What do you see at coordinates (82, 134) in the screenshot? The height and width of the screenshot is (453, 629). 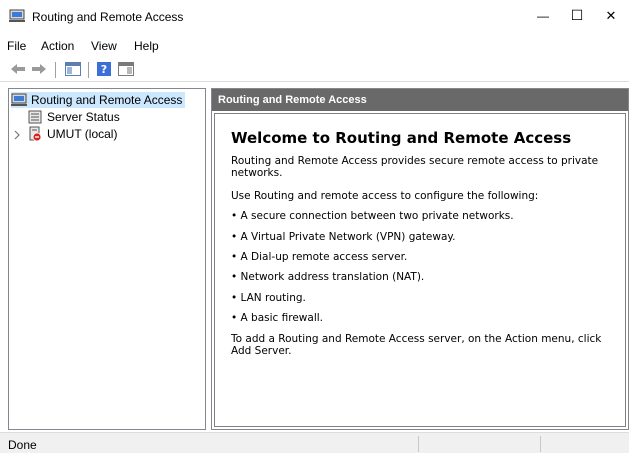 I see `tree-item-label: UMUT (local)` at bounding box center [82, 134].